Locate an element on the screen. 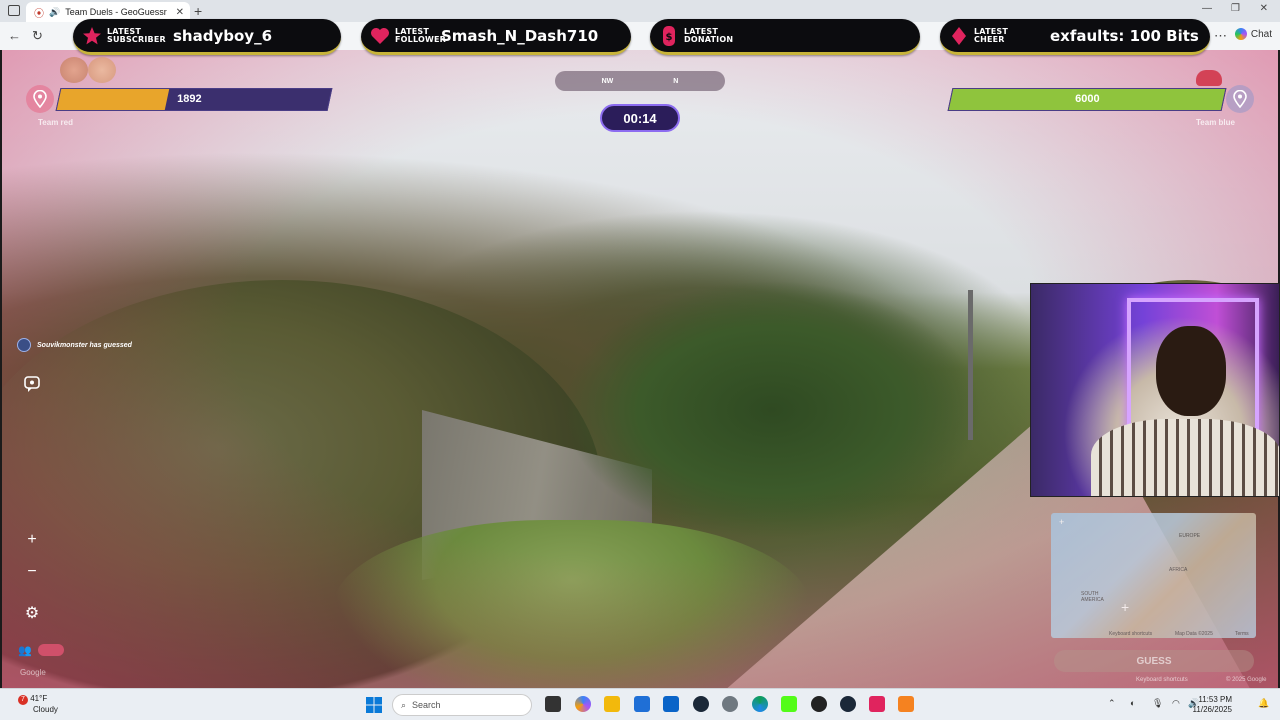 This screenshot has width=1280, height=720. footer-shortcuts: Keyboard shortcuts is located at coordinates (1162, 680).